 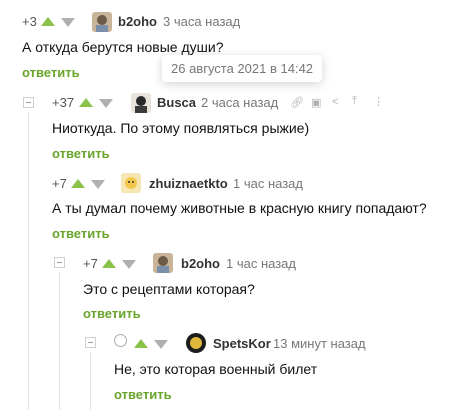 What do you see at coordinates (120, 340) in the screenshot?
I see `clock-icon` at bounding box center [120, 340].